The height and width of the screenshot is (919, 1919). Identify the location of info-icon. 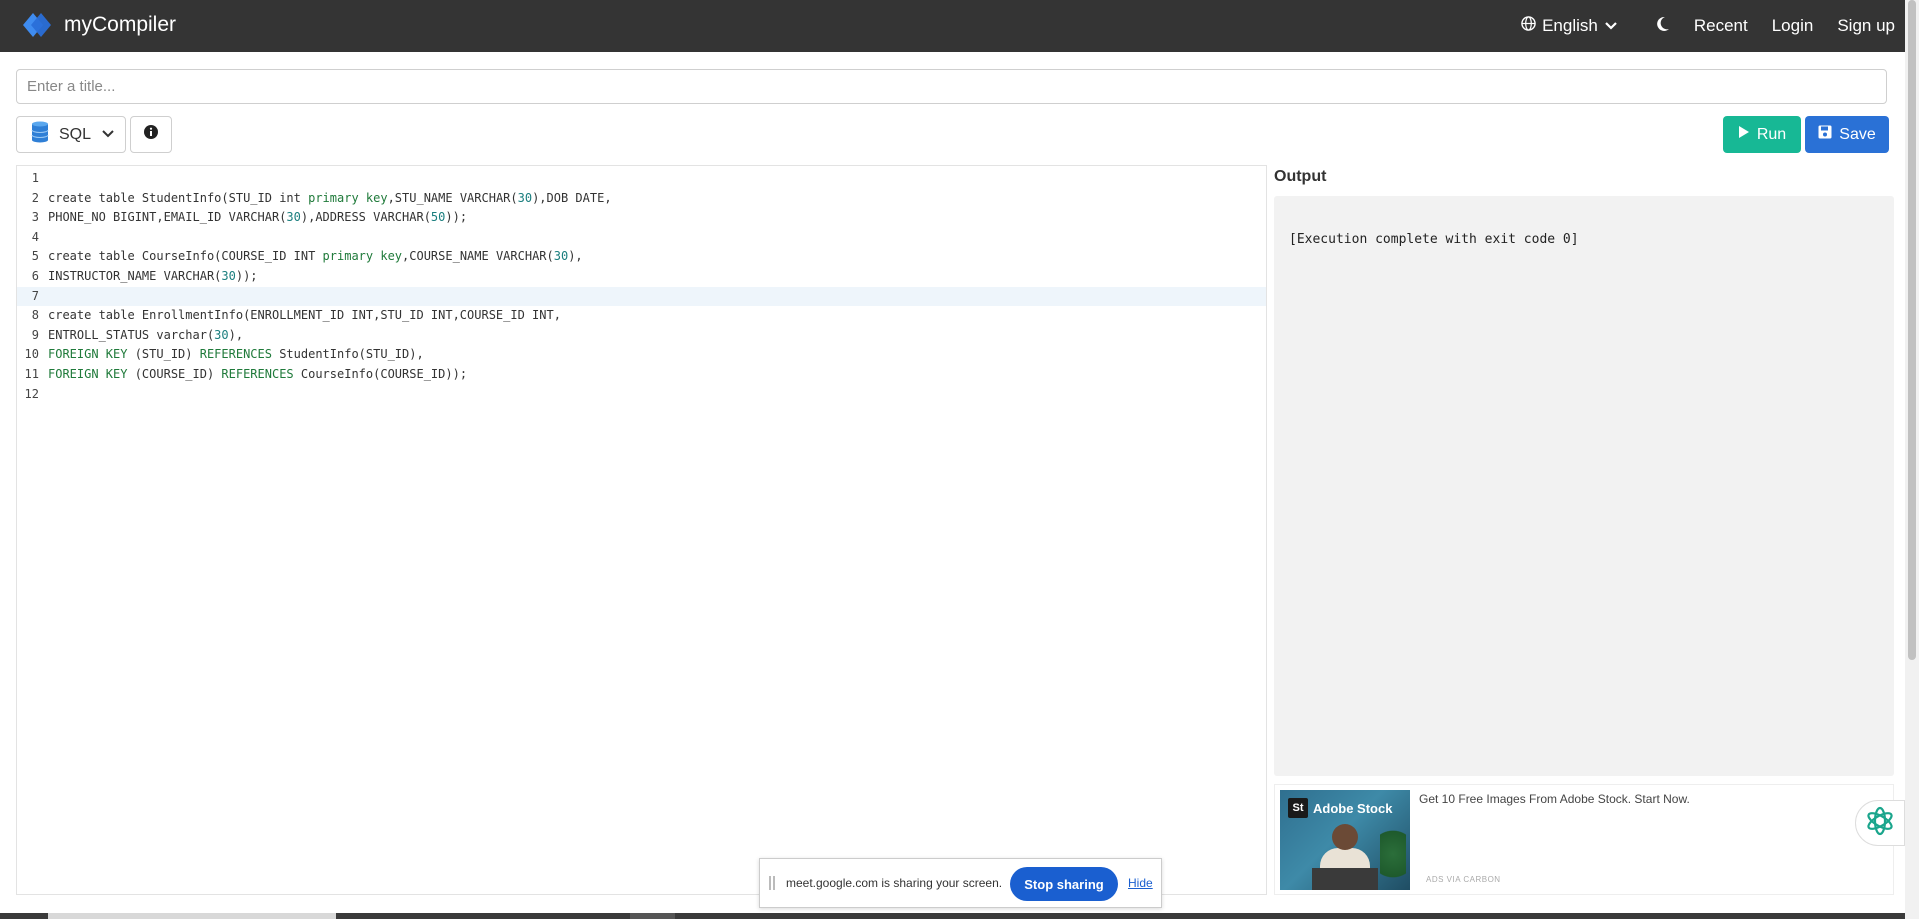
(151, 134).